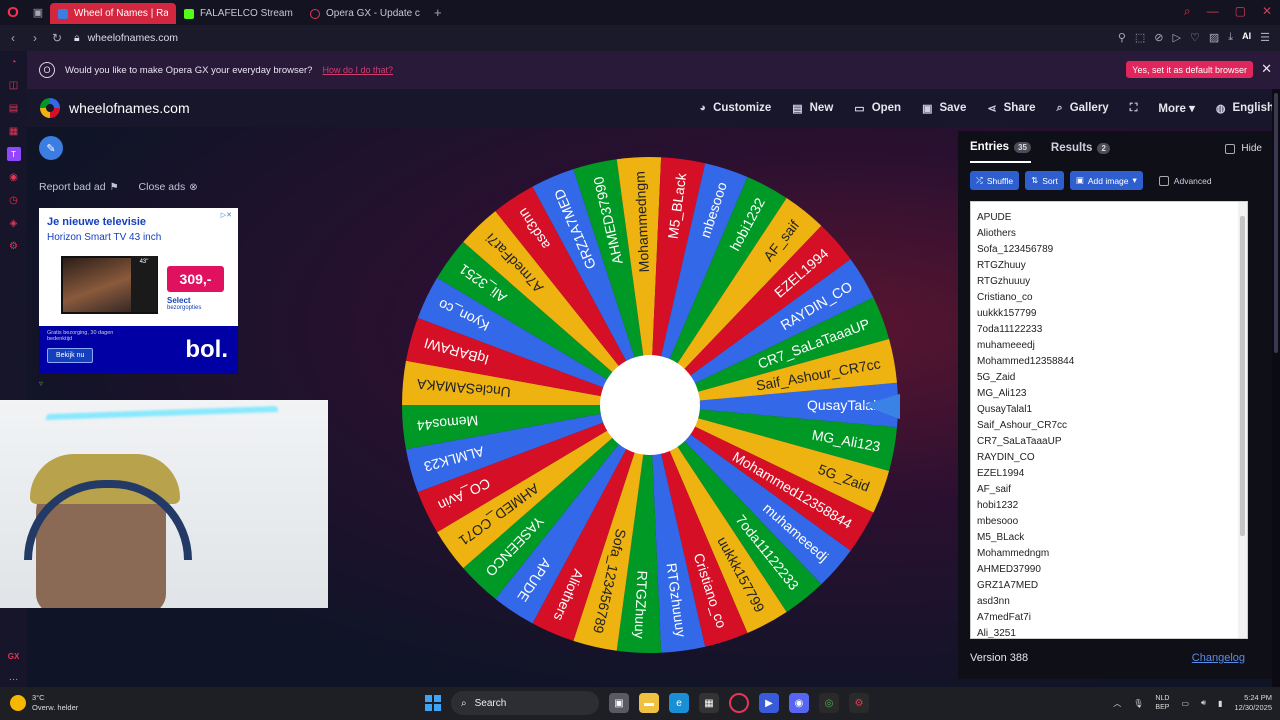  Describe the element at coordinates (1230, 37) in the screenshot. I see `download-icon: ⤓` at that location.